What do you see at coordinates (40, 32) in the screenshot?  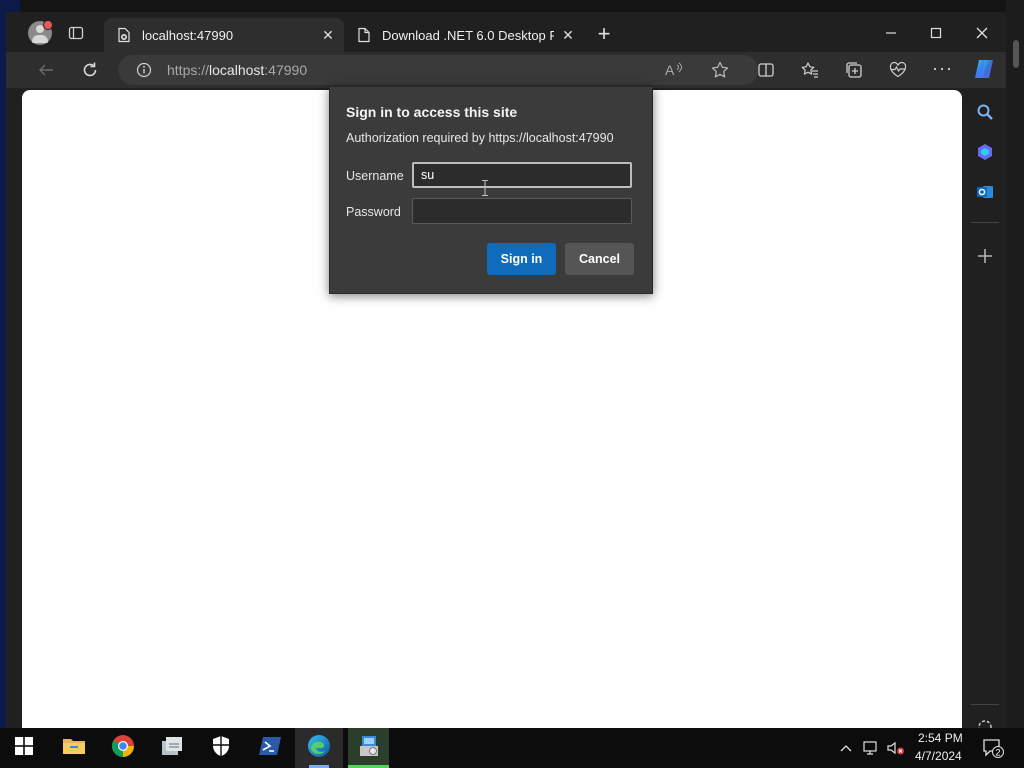 I see `profile-avatar-icon` at bounding box center [40, 32].